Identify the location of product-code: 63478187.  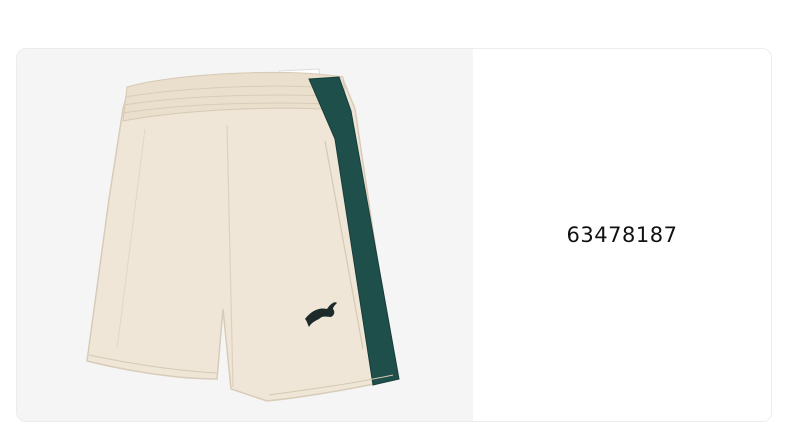
(622, 235).